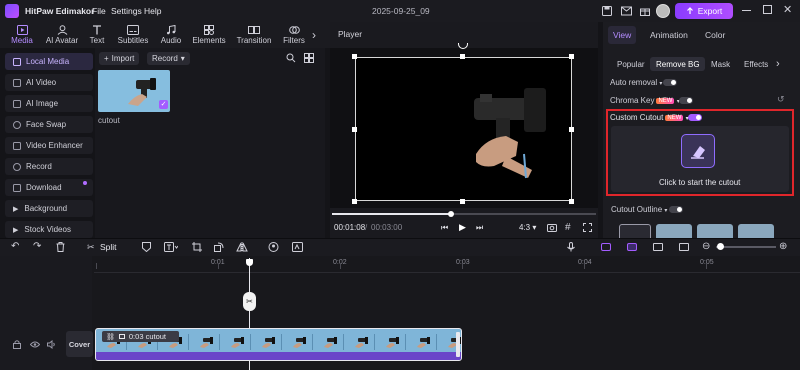 Image resolution: width=800 pixels, height=370 pixels. Describe the element at coordinates (60, 247) in the screenshot. I see `delete-icon` at that location.